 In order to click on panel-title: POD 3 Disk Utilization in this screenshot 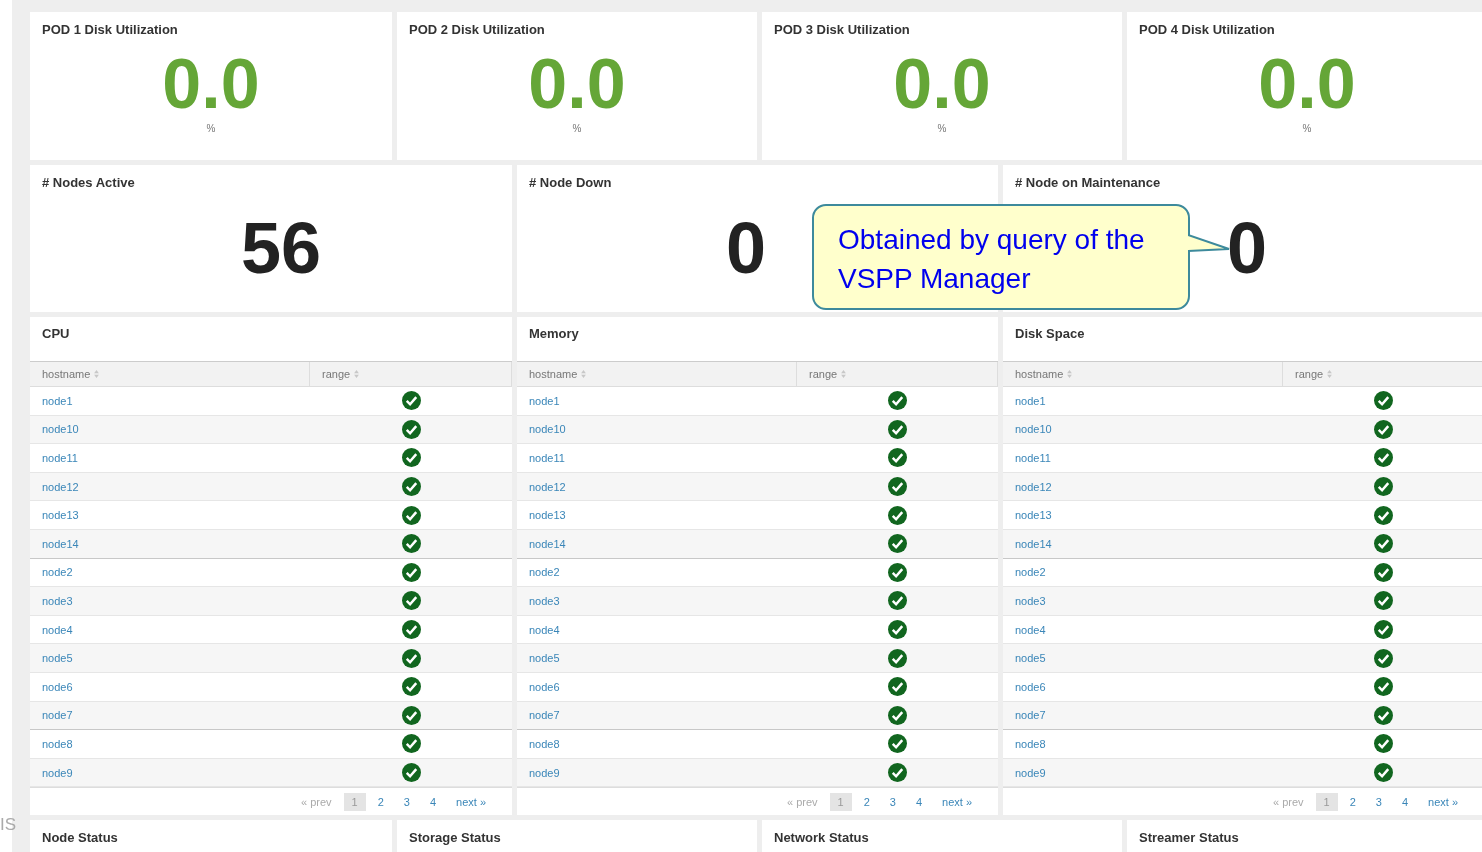, I will do `click(842, 29)`.